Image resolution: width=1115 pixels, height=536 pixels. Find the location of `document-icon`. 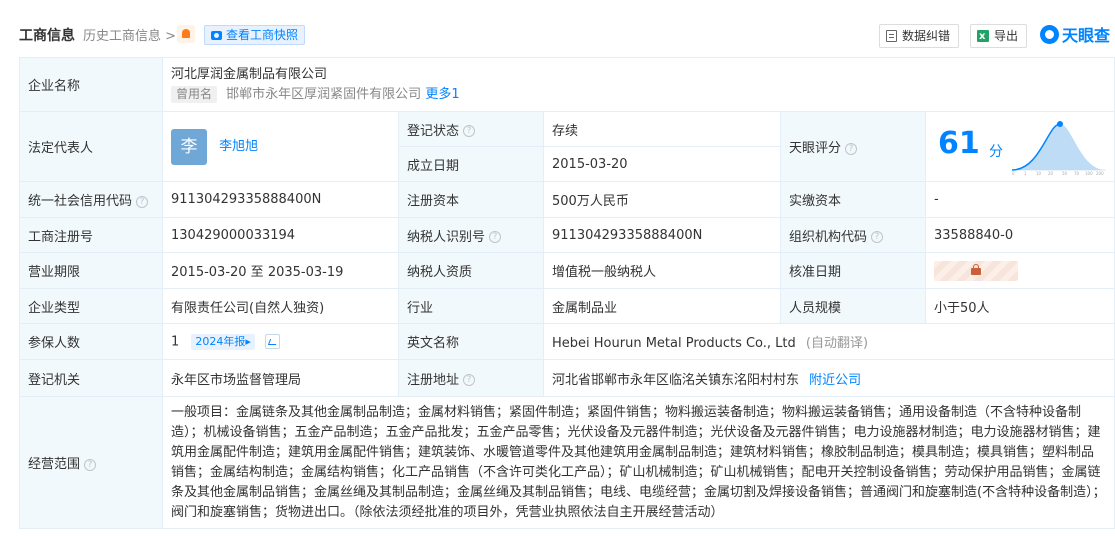

document-icon is located at coordinates (891, 36).